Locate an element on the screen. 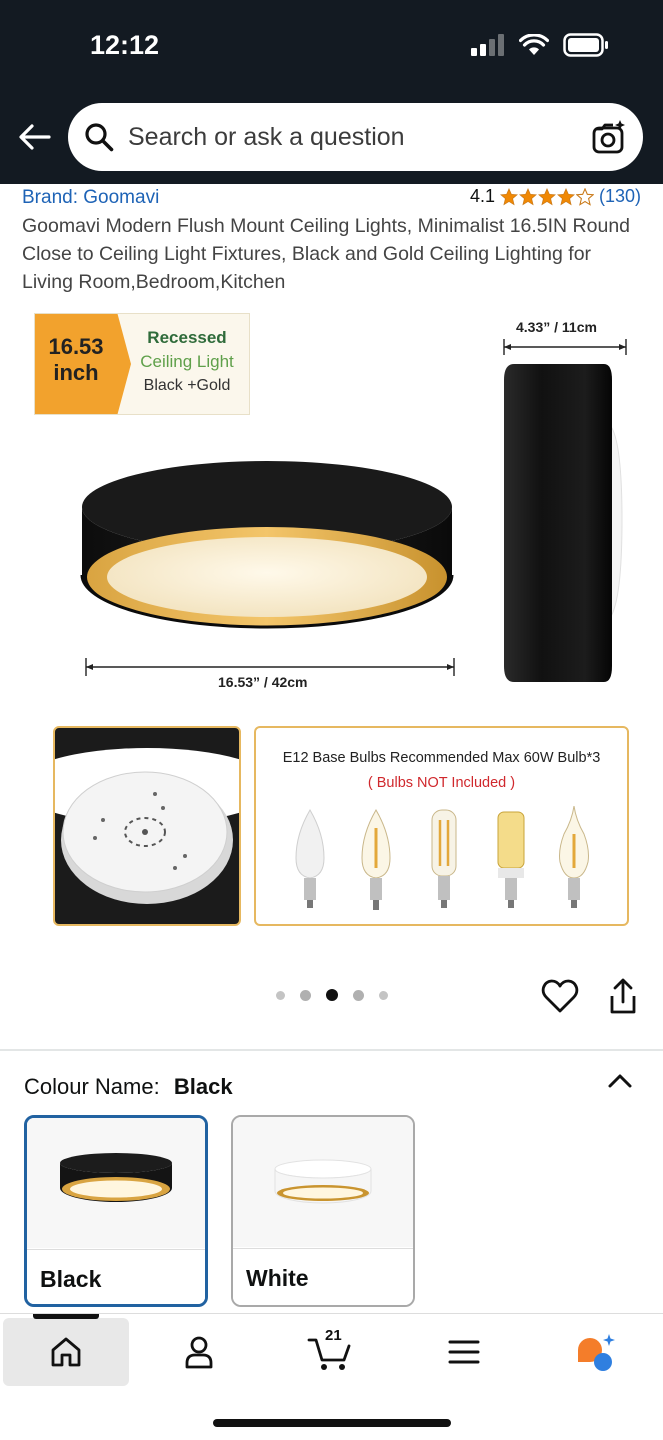 The image size is (663, 1440). colour-option-white: White is located at coordinates (323, 1211).